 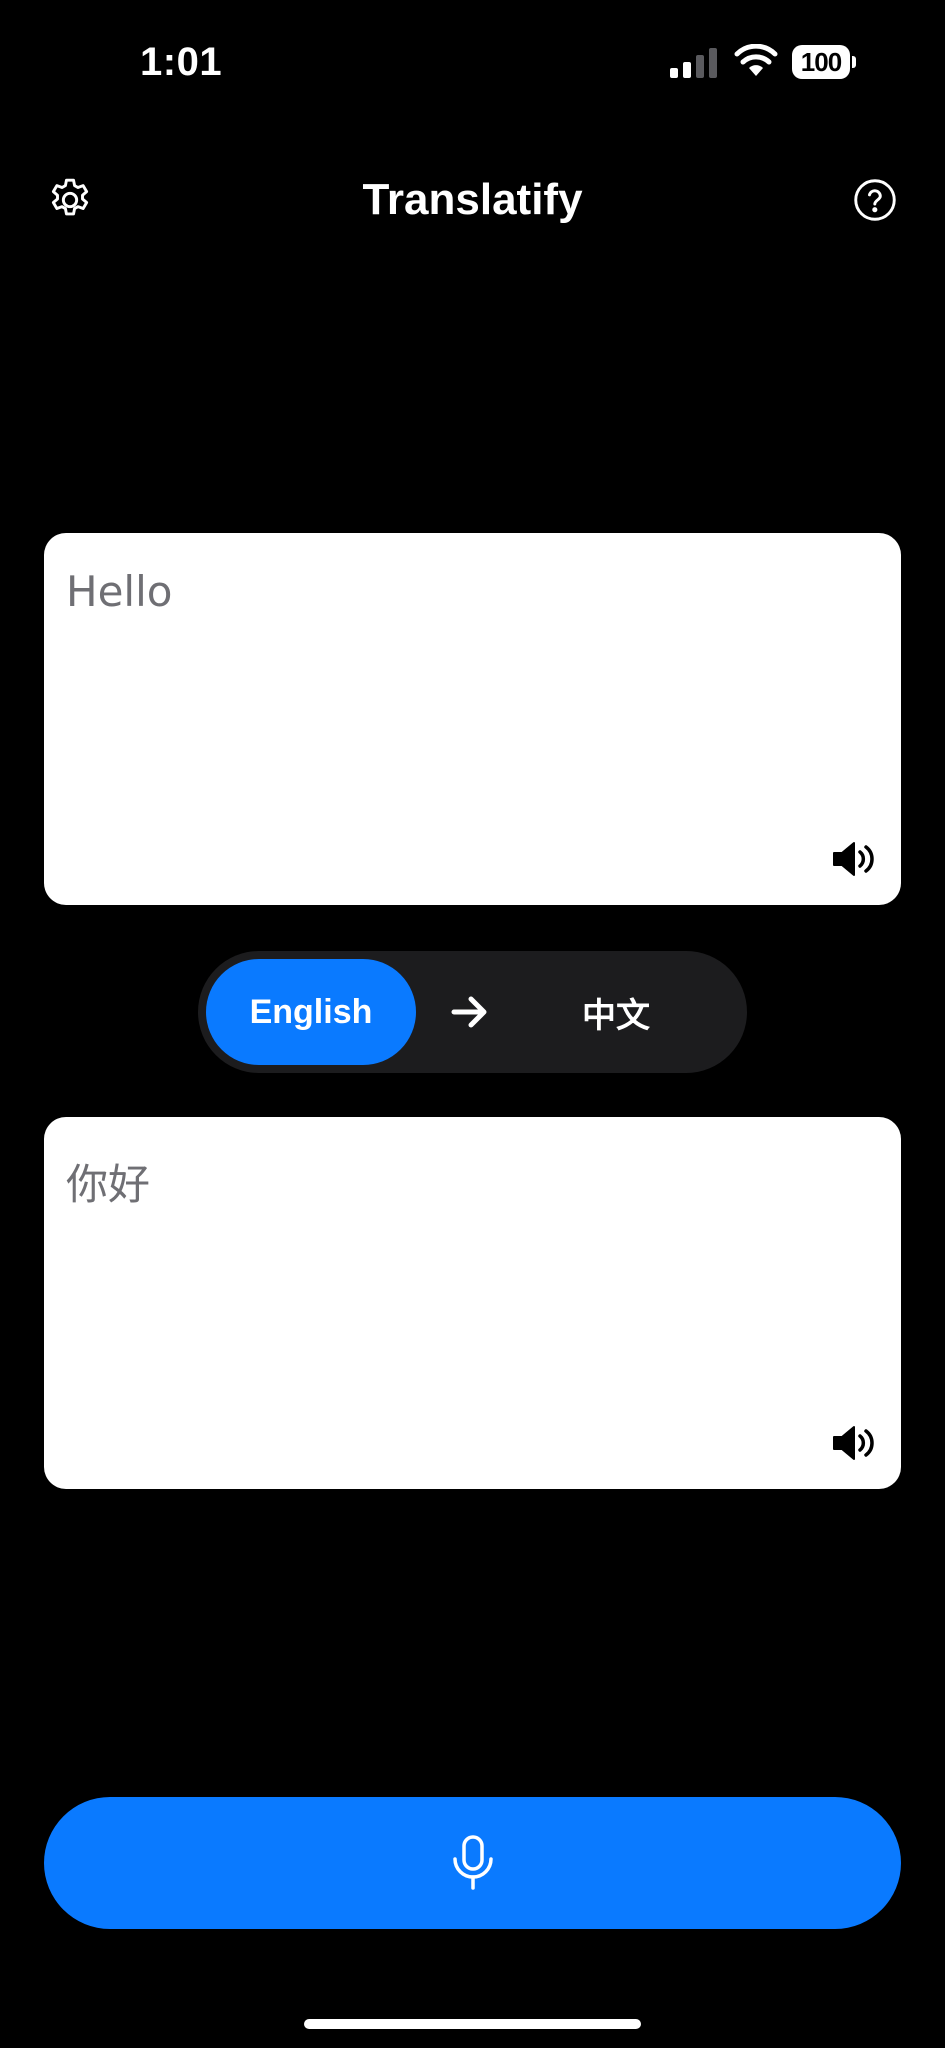 What do you see at coordinates (694, 65) in the screenshot?
I see `cellular-signal-icon` at bounding box center [694, 65].